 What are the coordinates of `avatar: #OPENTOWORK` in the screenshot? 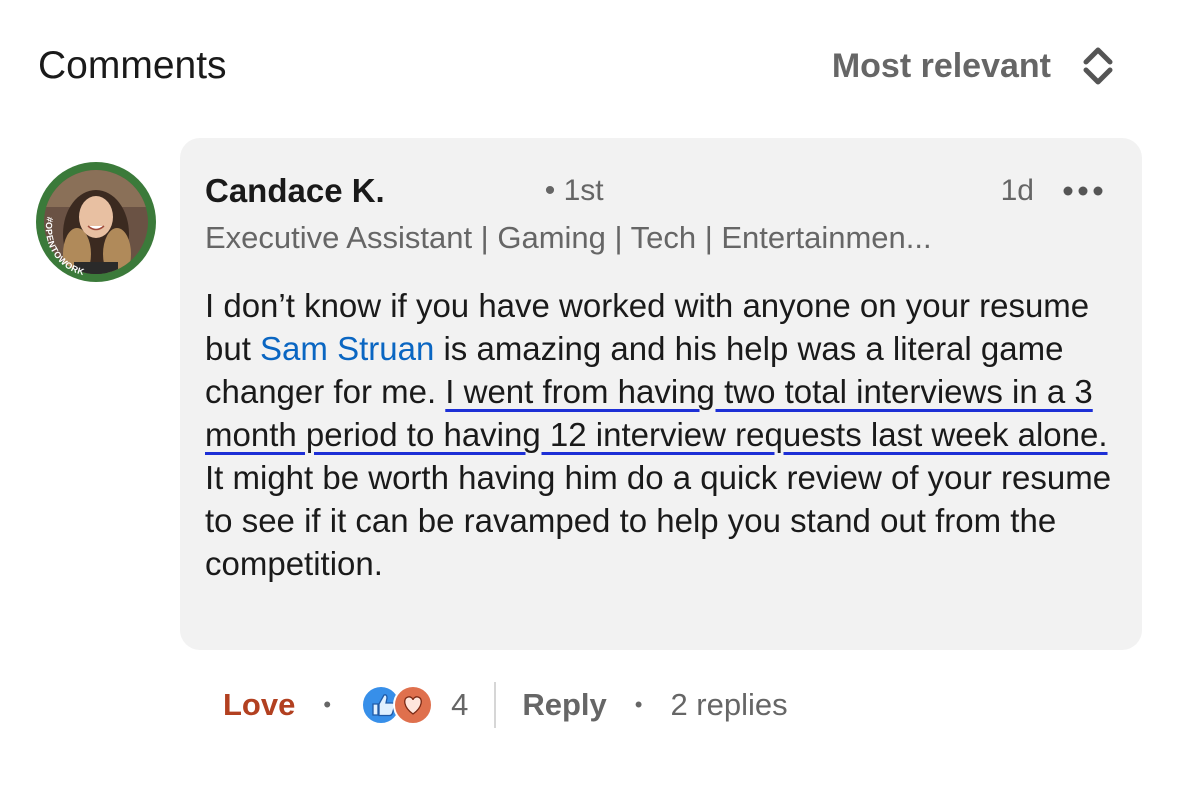 It's located at (96, 222).